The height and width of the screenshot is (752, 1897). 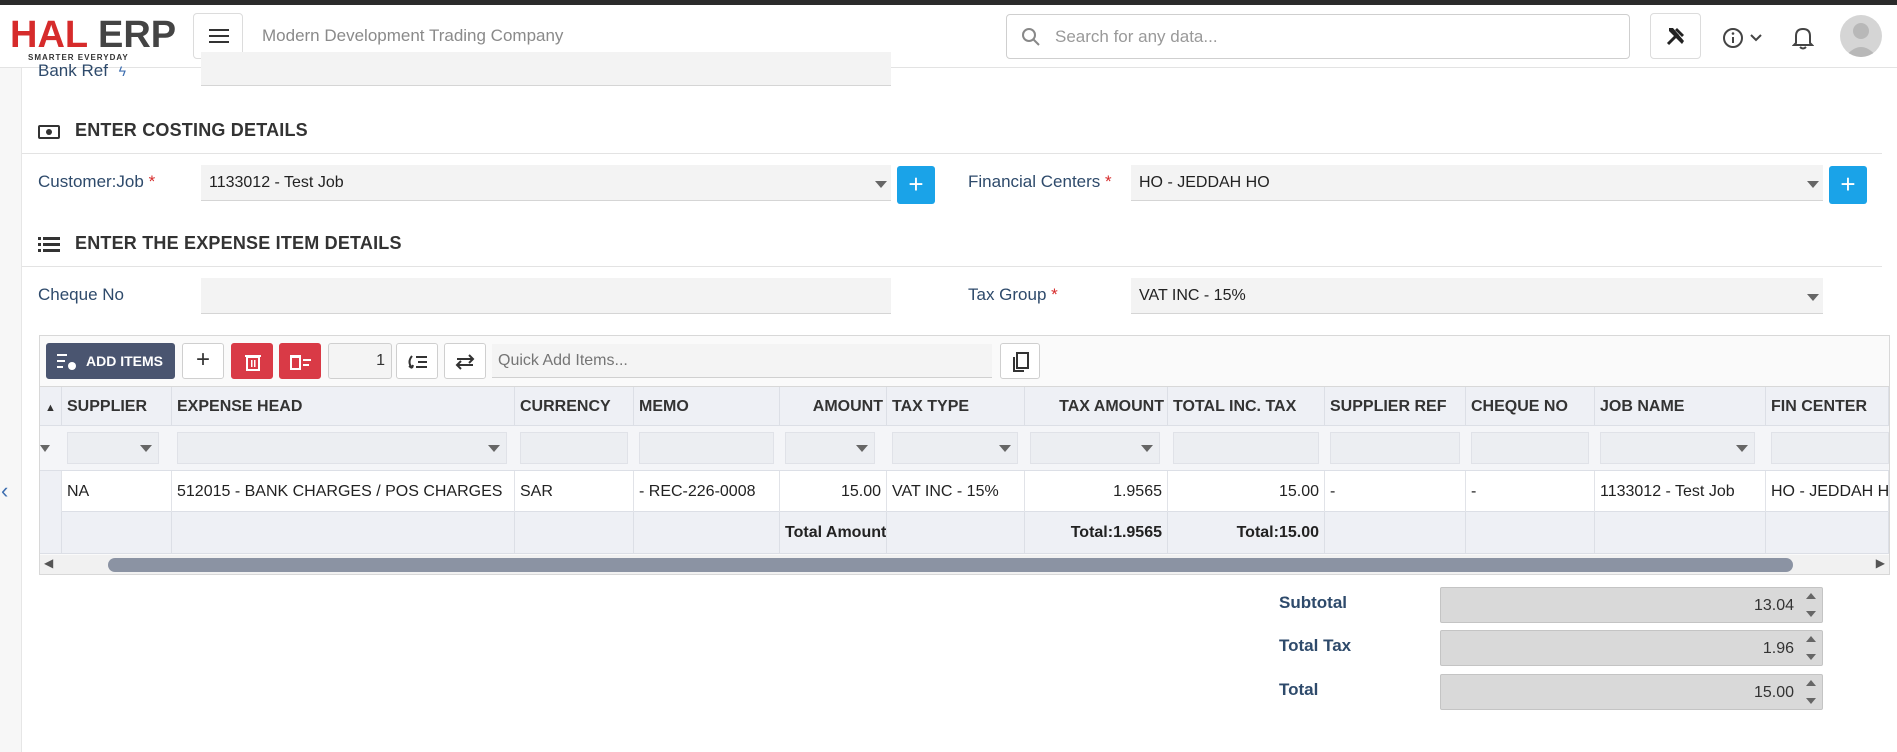 I want to click on sort-rows-button, so click(x=417, y=361).